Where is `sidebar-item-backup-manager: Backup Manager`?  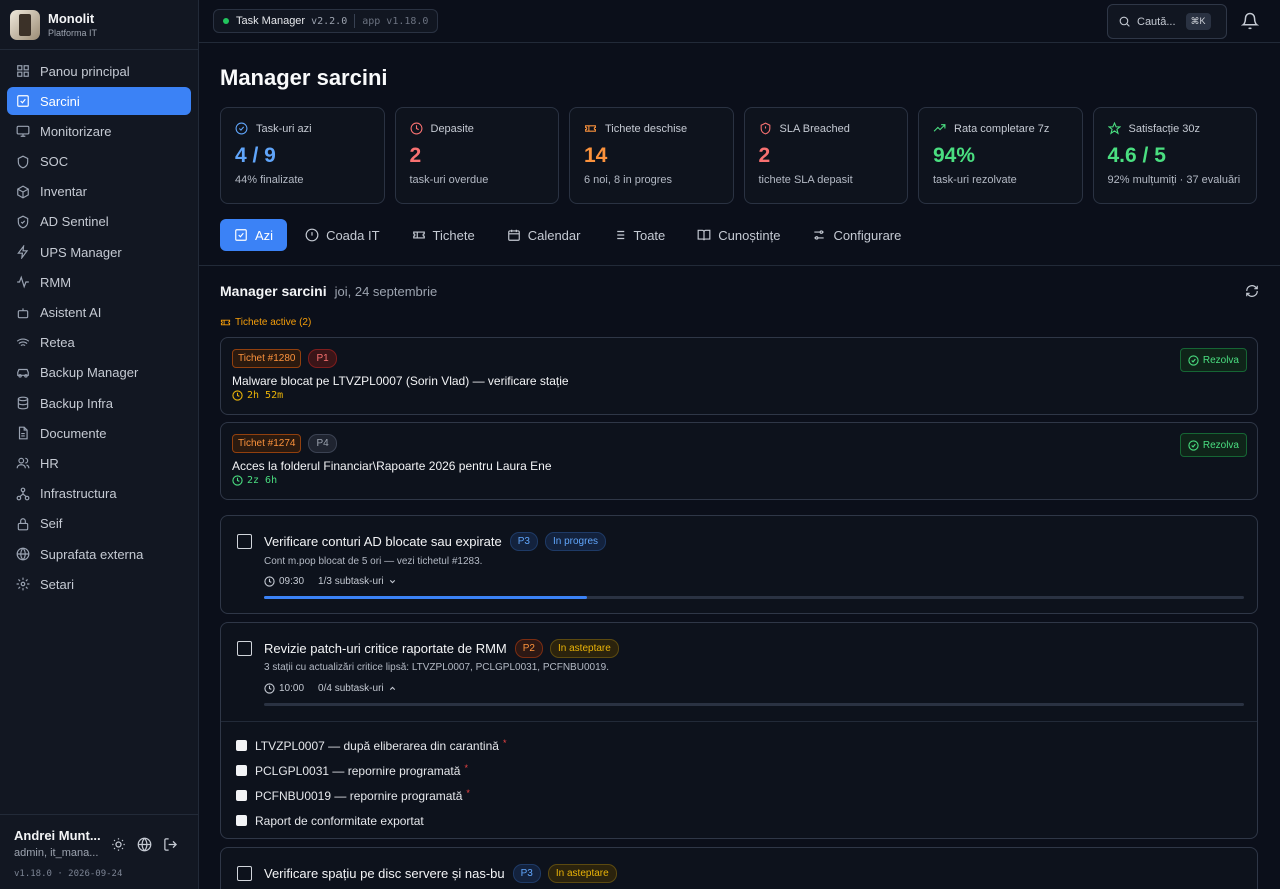
sidebar-item-backup-manager: Backup Manager is located at coordinates (99, 373).